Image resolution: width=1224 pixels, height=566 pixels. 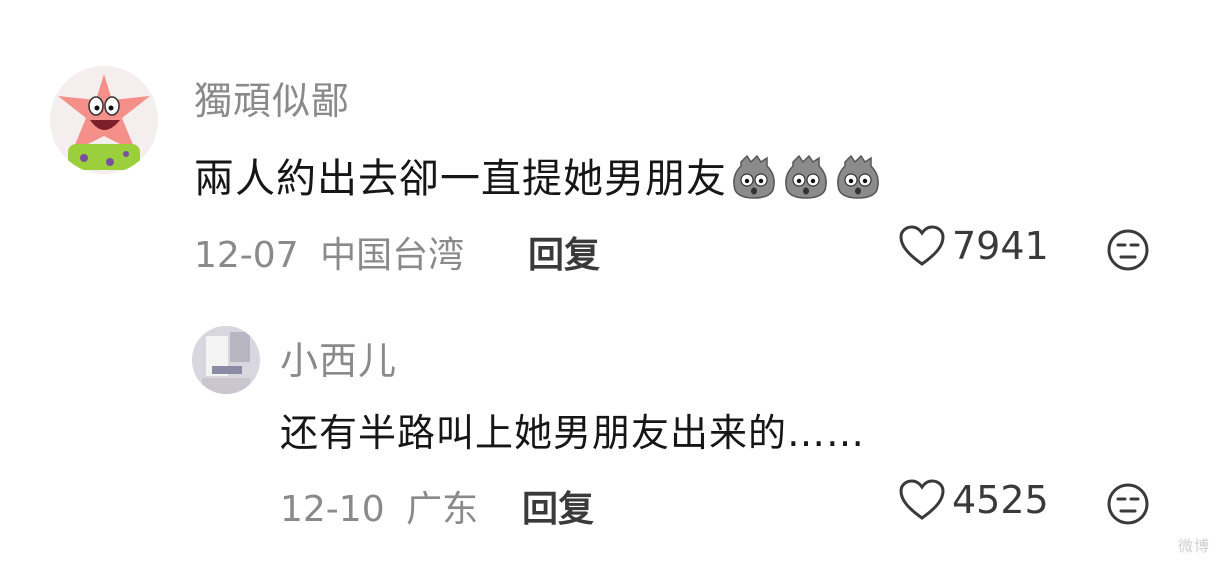 What do you see at coordinates (922, 499) in the screenshot?
I see `heart-icon` at bounding box center [922, 499].